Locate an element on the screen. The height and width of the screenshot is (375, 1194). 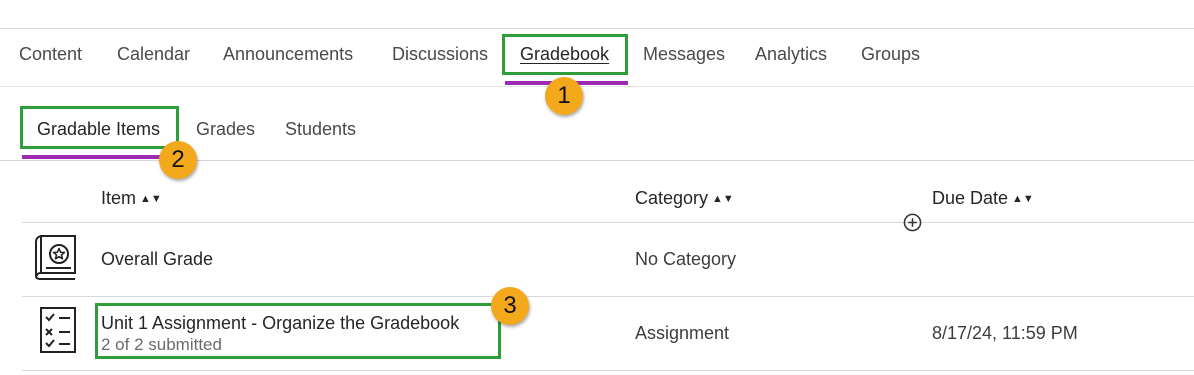
tab-content: Content is located at coordinates (50, 54).